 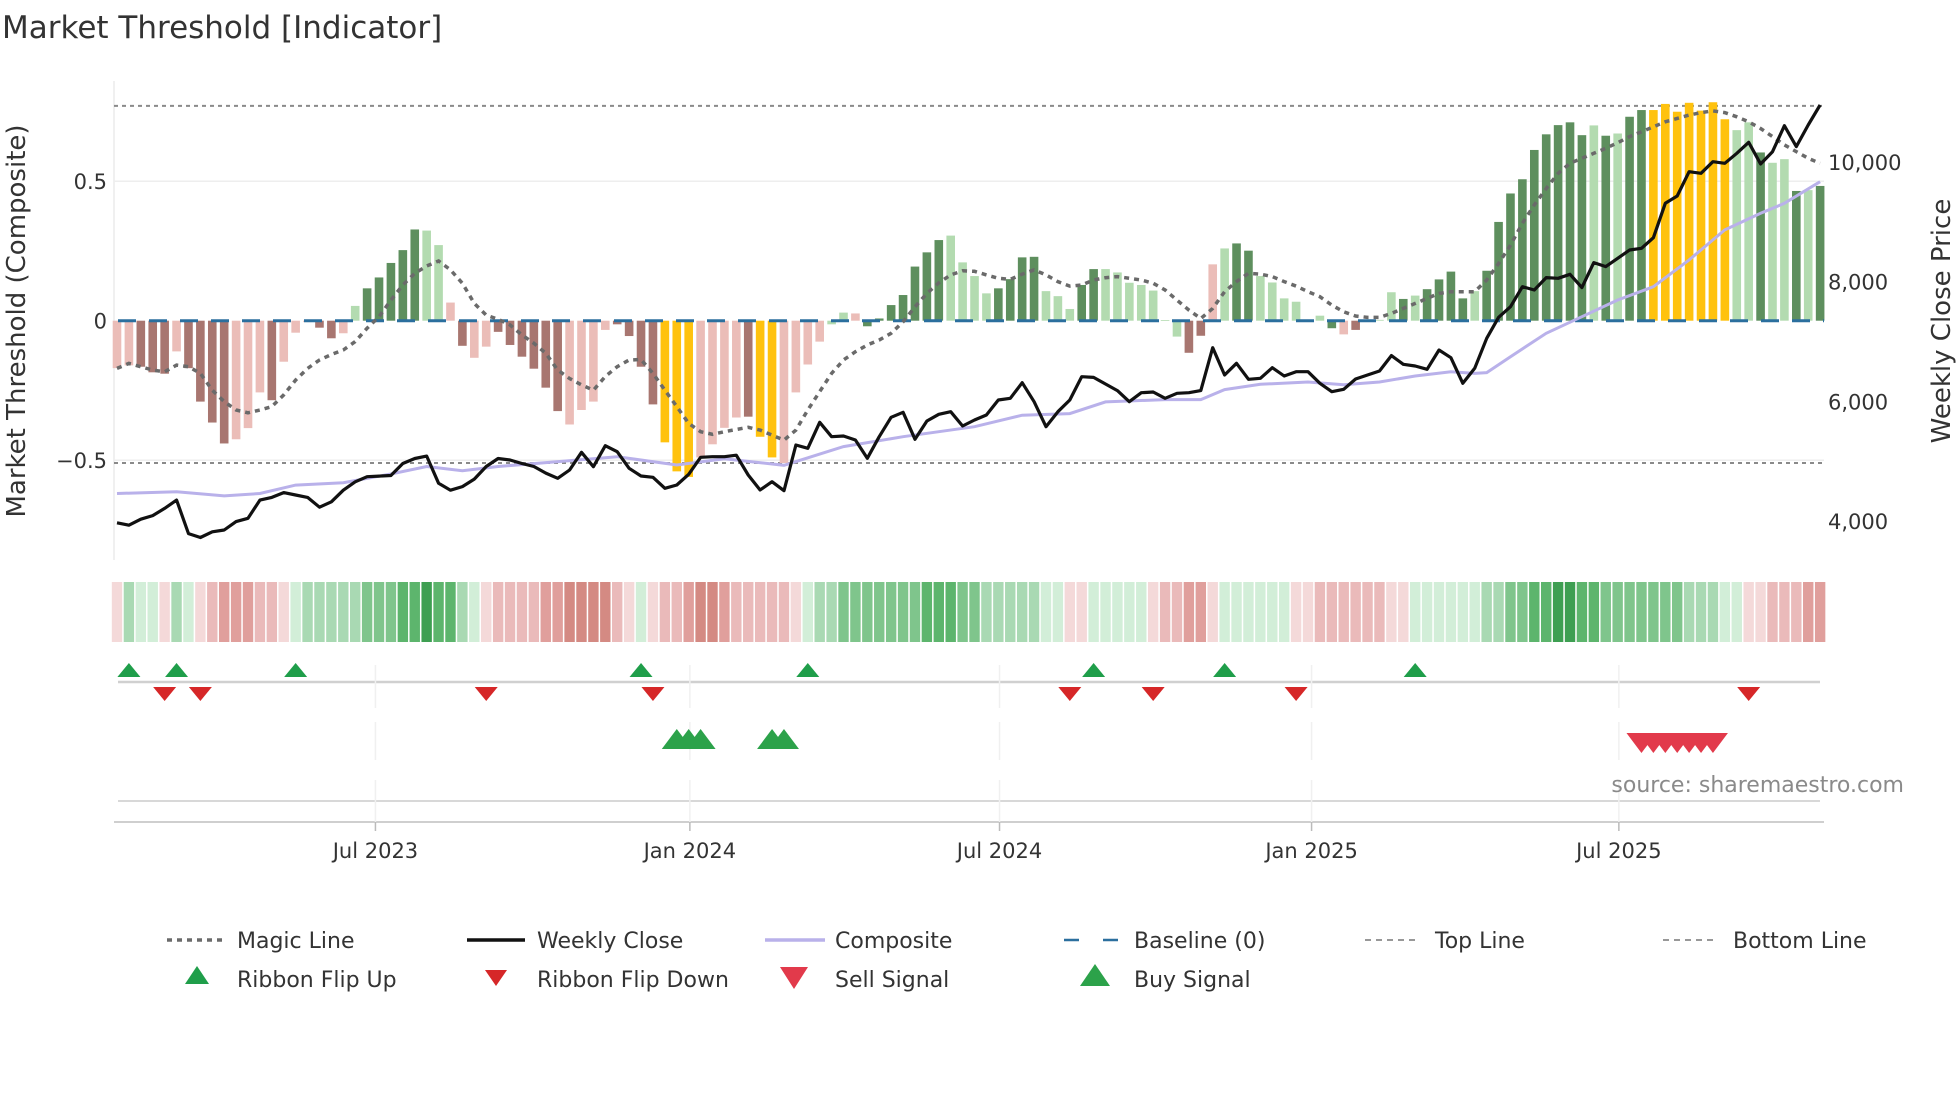 What do you see at coordinates (1864, 163) in the screenshot?
I see `right-tick-label: 10,000` at bounding box center [1864, 163].